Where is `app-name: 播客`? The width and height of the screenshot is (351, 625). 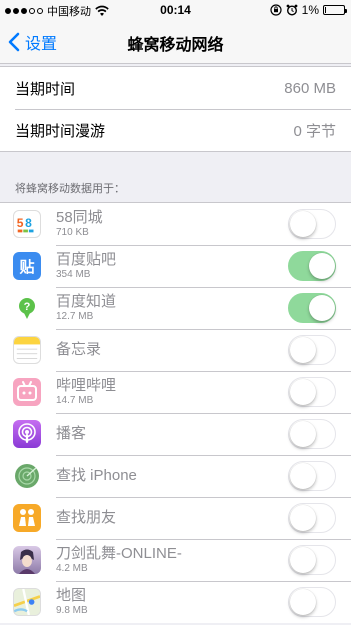
app-name: 播客 is located at coordinates (71, 433).